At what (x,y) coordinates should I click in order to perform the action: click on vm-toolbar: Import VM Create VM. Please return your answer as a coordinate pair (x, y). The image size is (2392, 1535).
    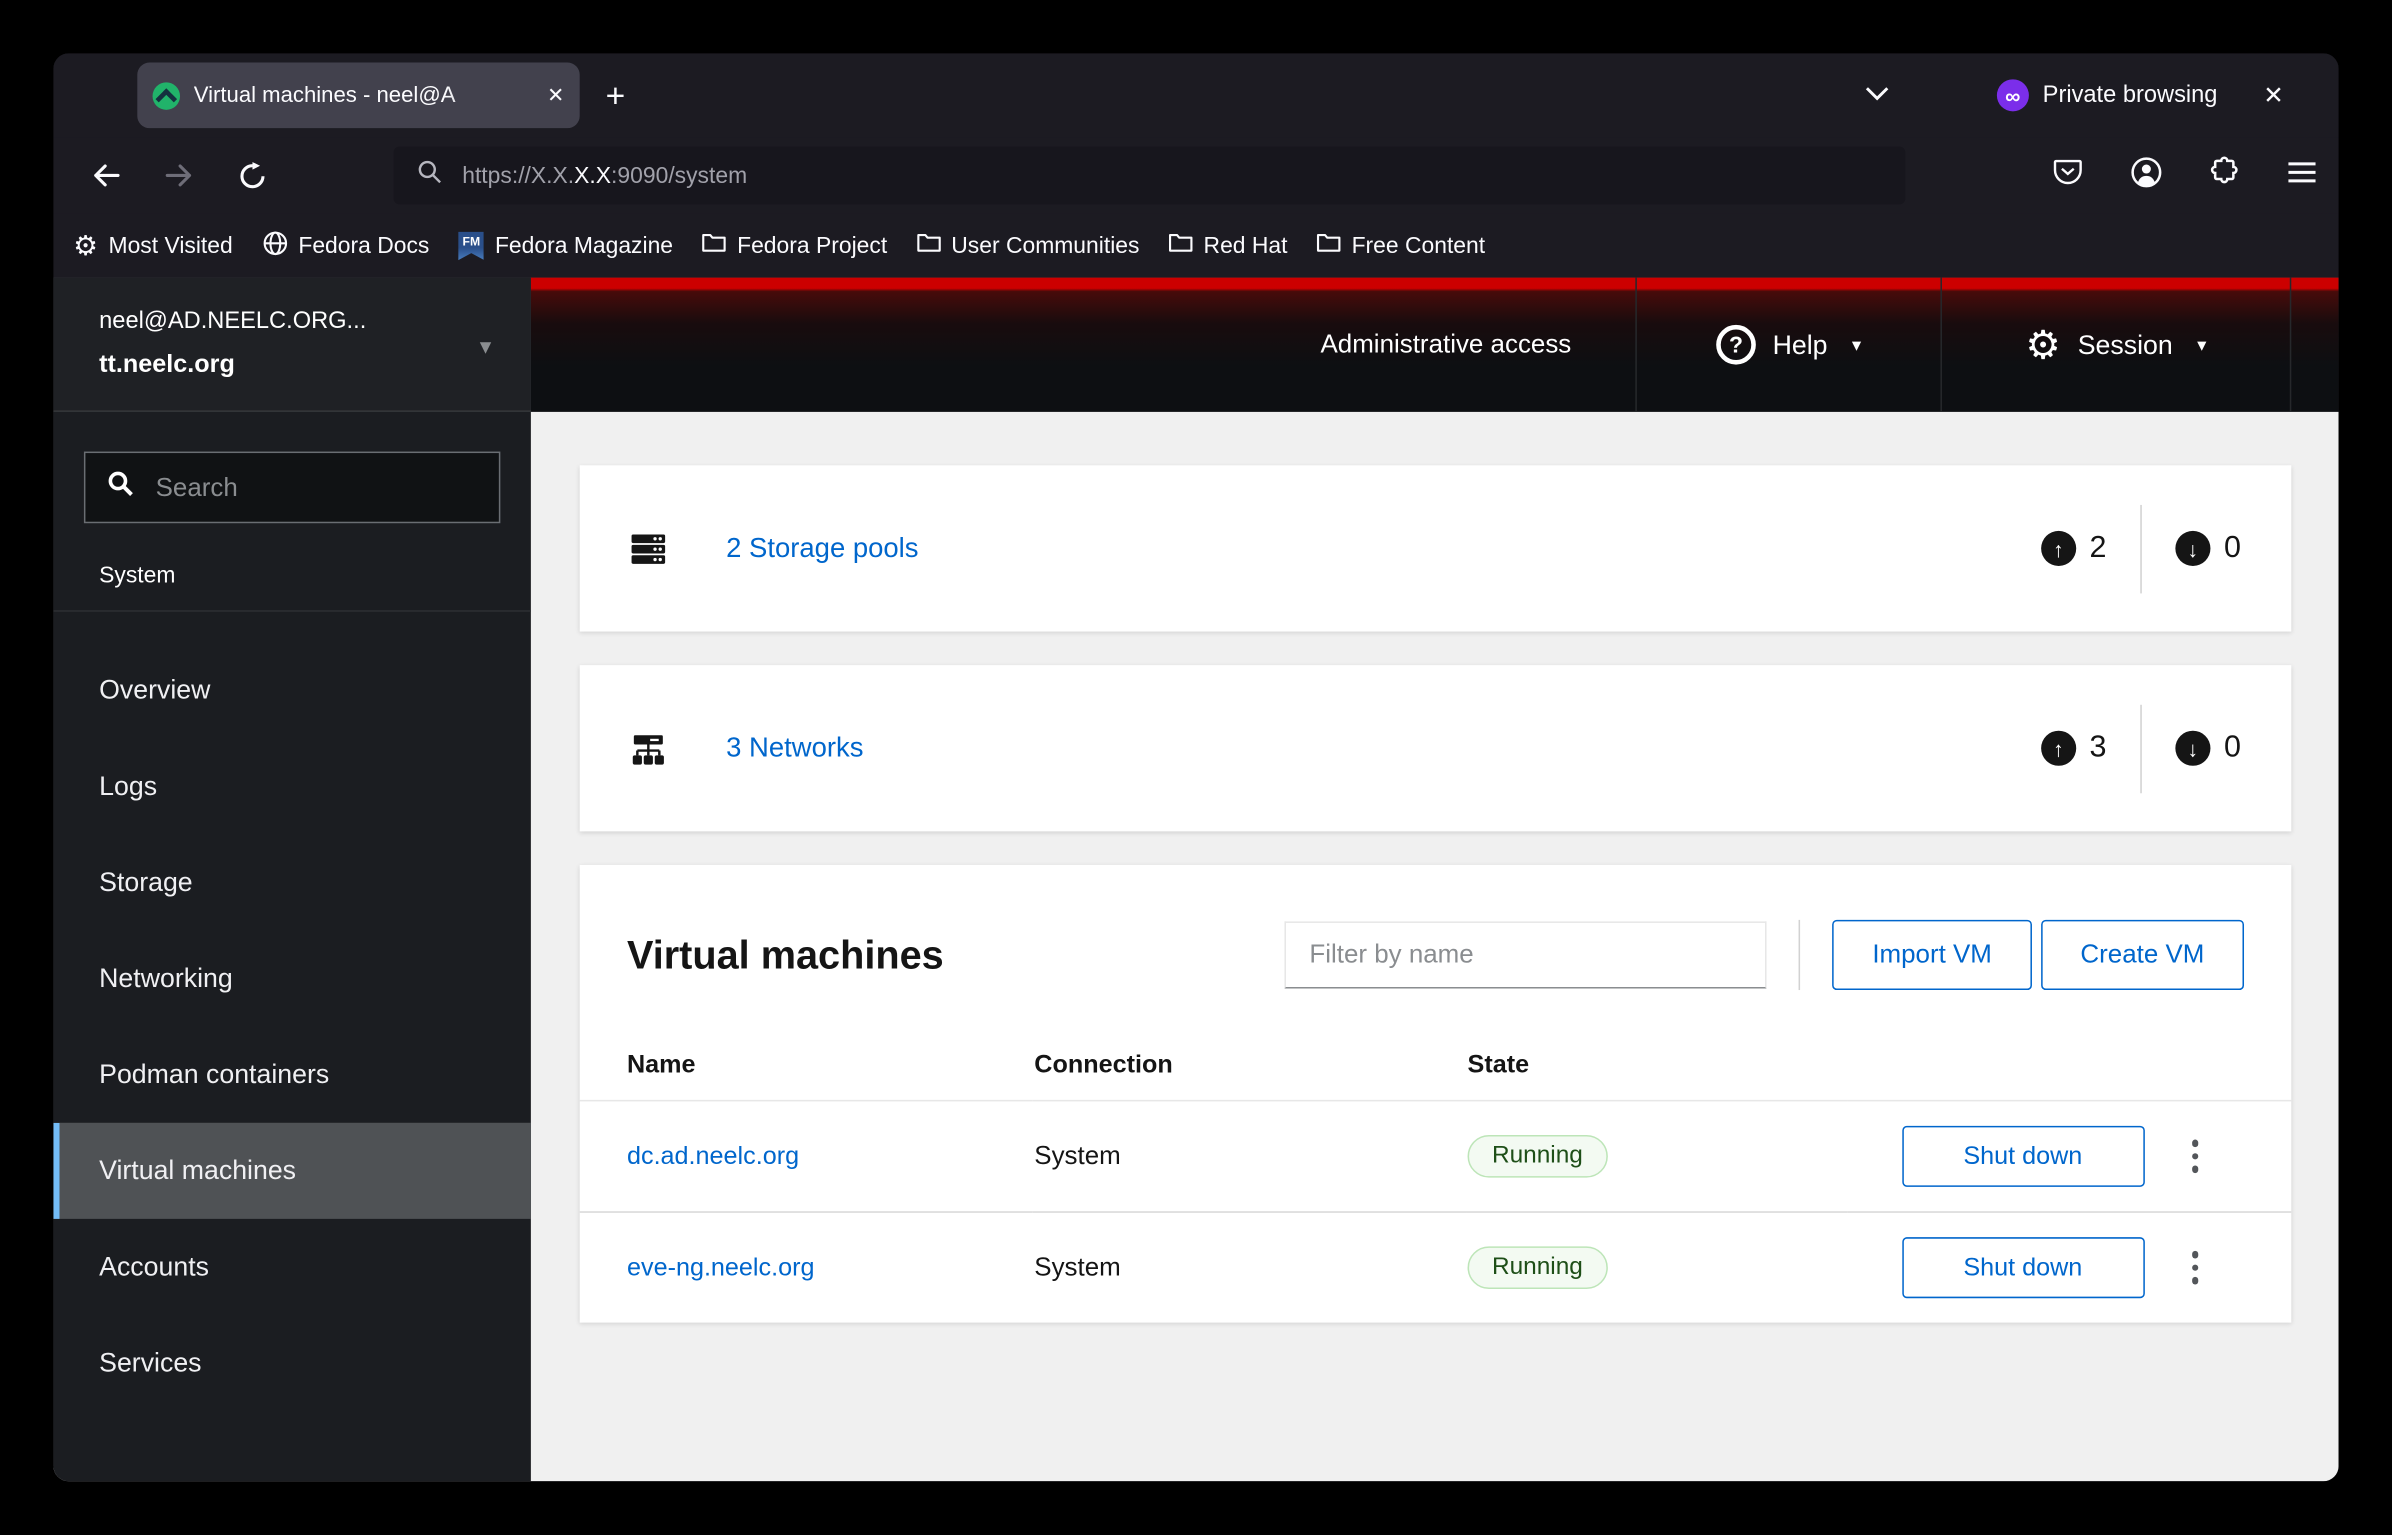
    Looking at the image, I should click on (1764, 955).